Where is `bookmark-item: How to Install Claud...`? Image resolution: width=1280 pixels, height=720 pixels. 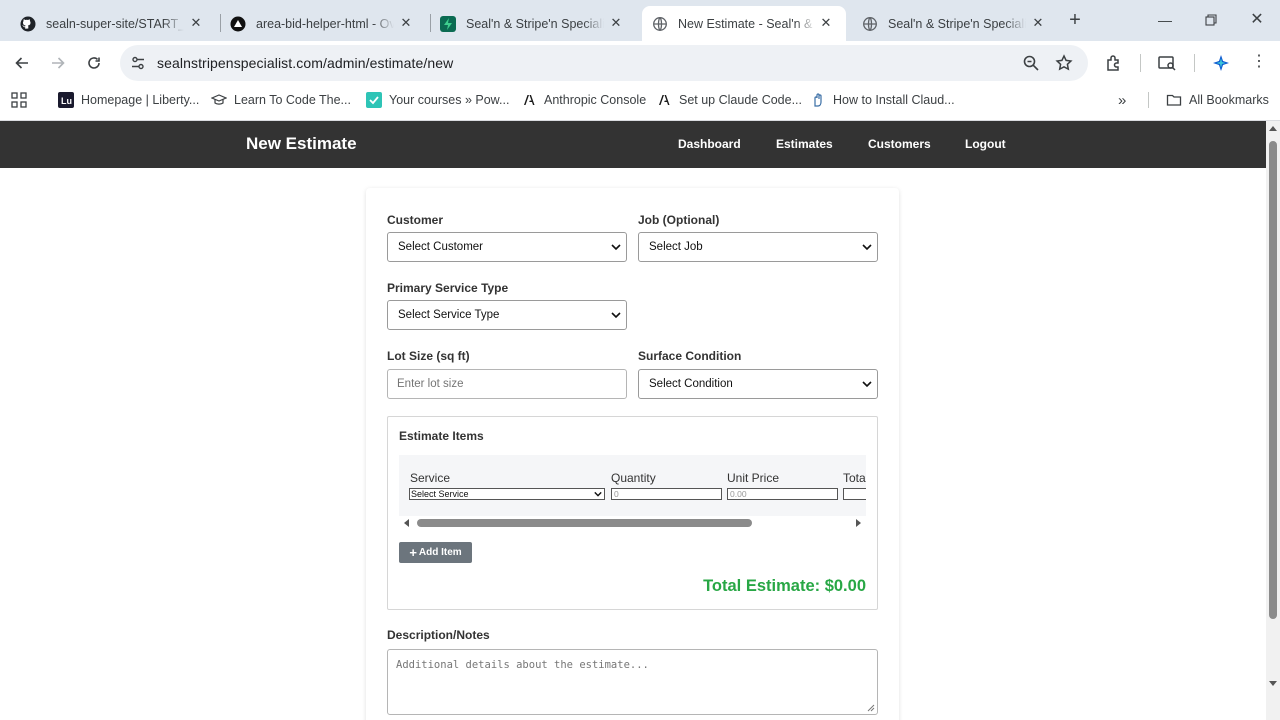
bookmark-item: How to Install Claud... is located at coordinates (882, 100).